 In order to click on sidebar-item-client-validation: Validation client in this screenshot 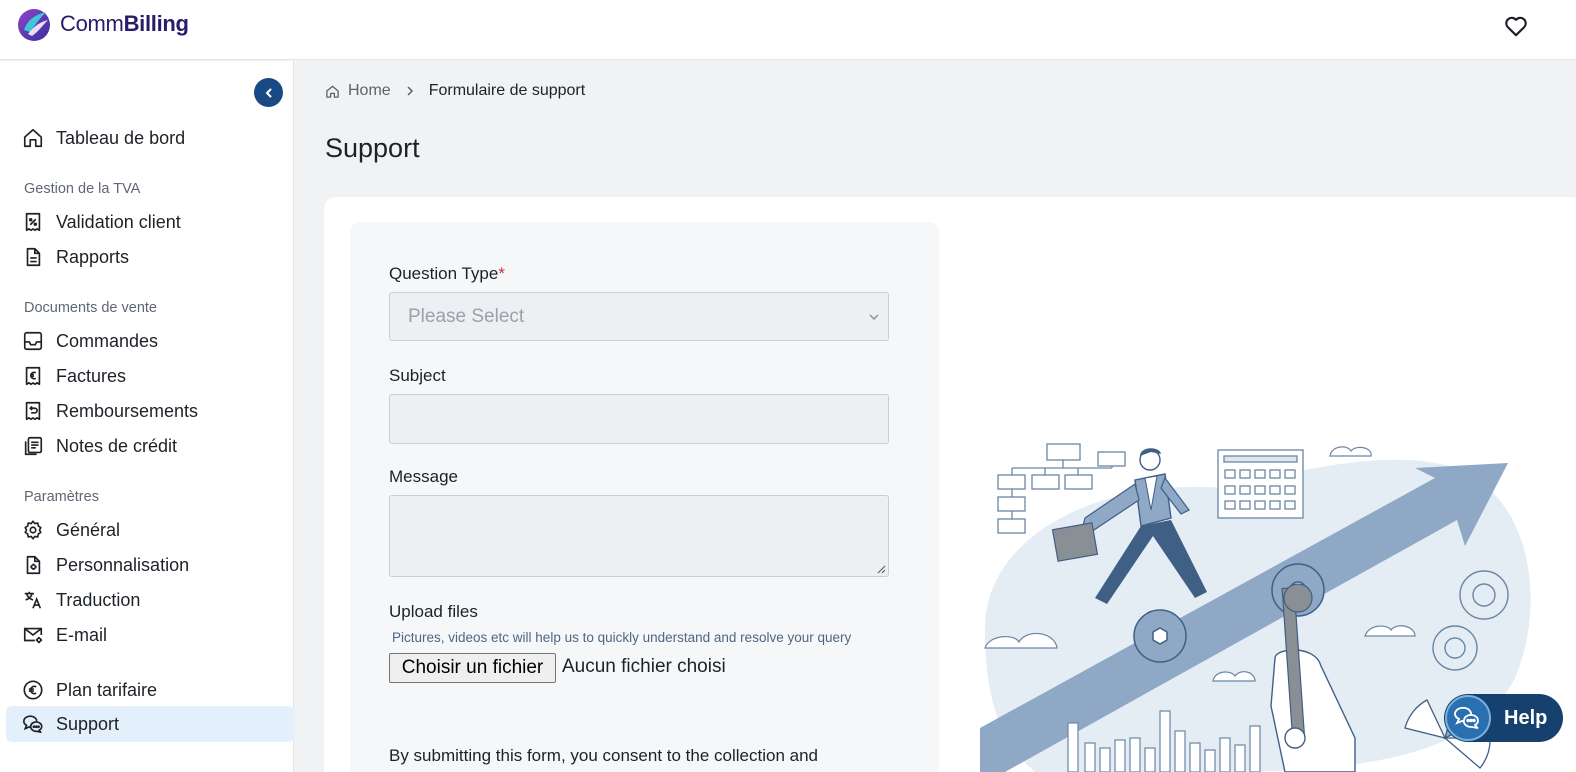, I will do `click(150, 222)`.